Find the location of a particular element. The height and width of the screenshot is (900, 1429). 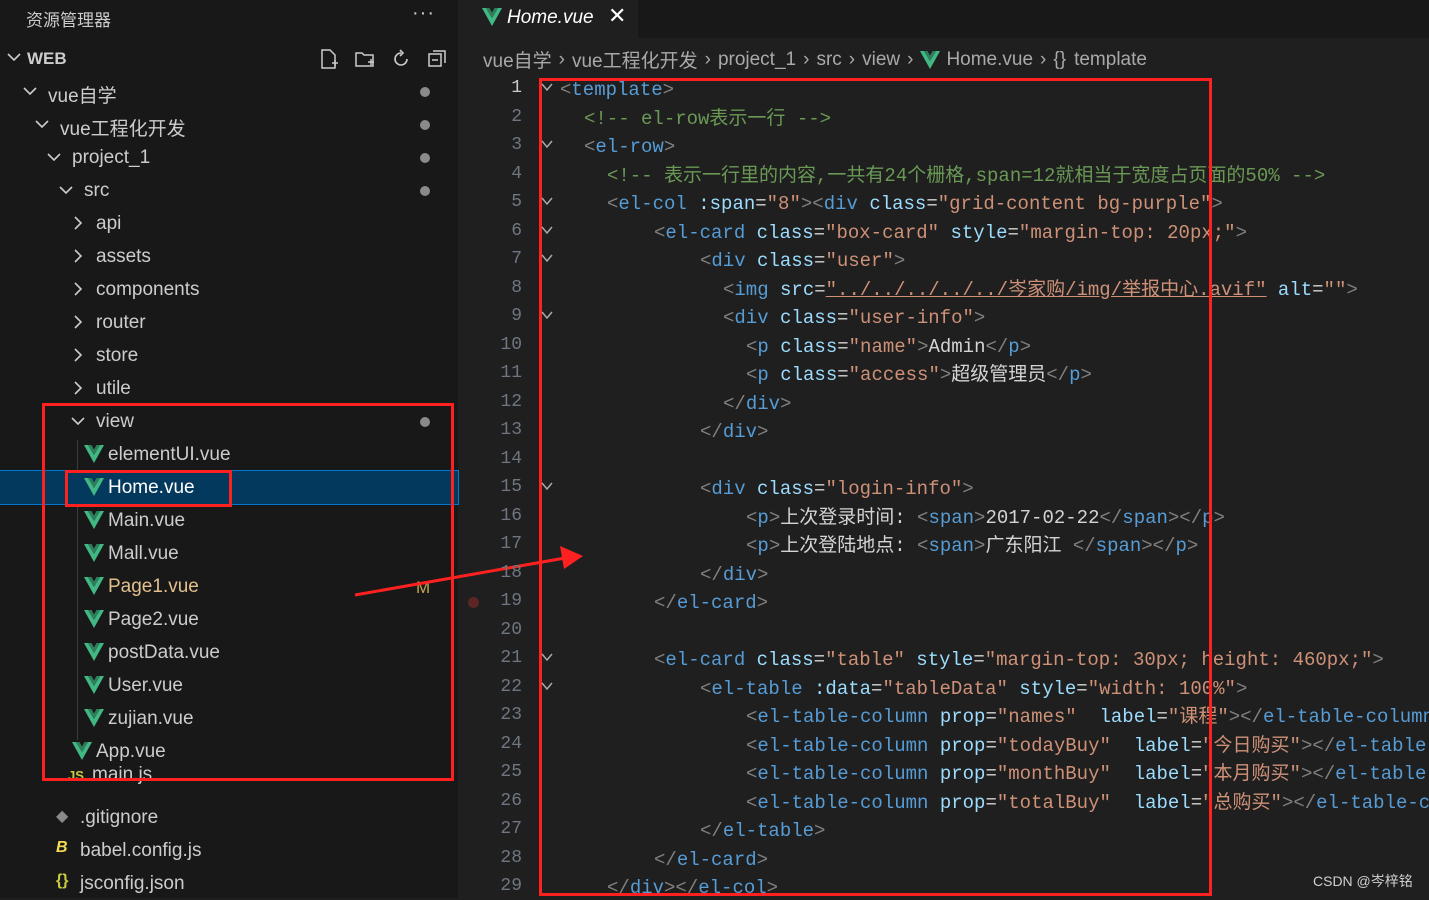

line-number: 22 is located at coordinates (511, 686).